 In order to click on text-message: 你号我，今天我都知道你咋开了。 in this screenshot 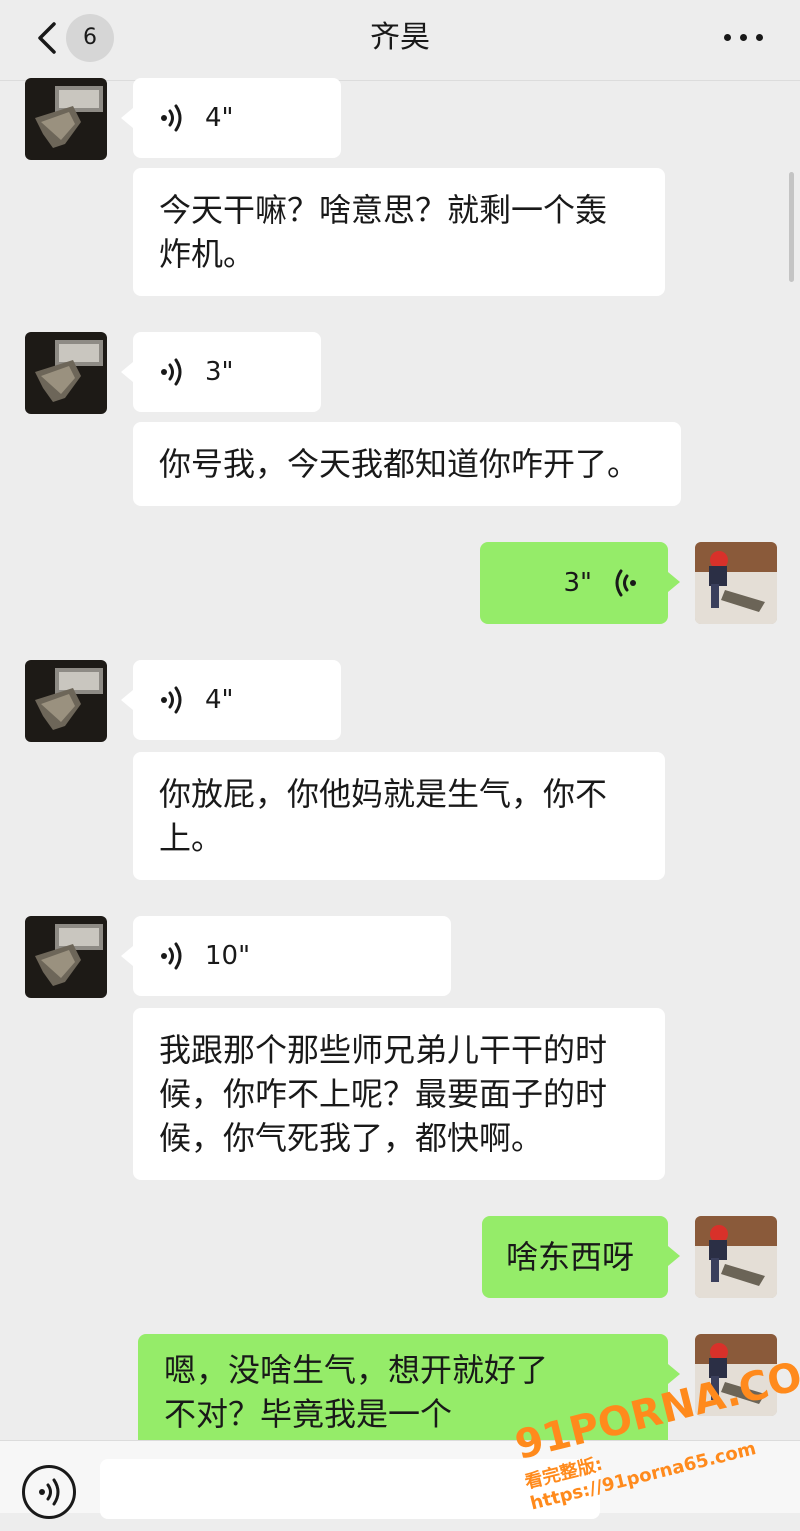, I will do `click(407, 464)`.